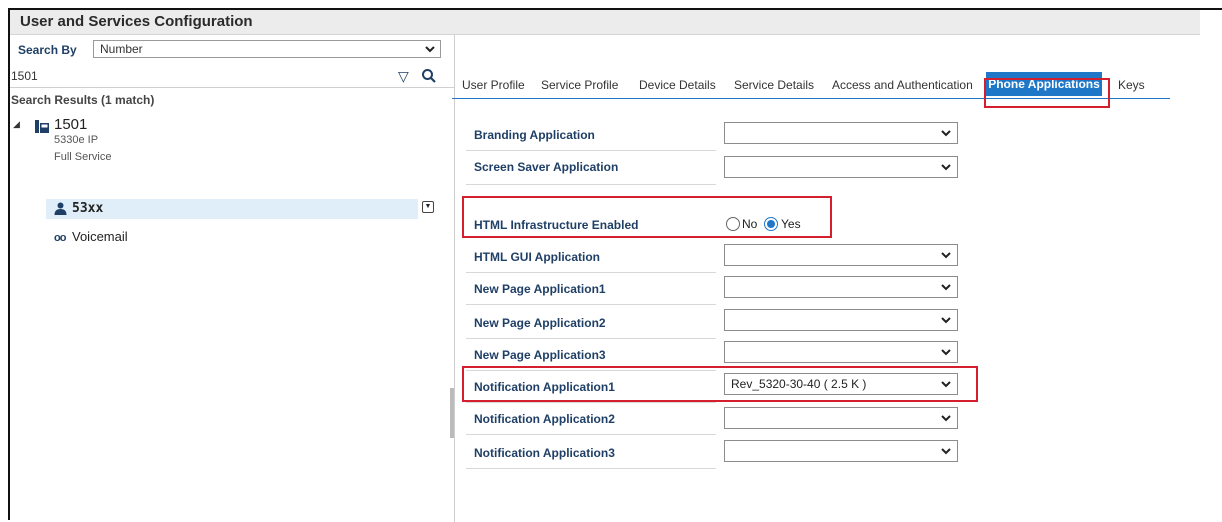 The height and width of the screenshot is (522, 1222). I want to click on newpage1-select, so click(841, 287).